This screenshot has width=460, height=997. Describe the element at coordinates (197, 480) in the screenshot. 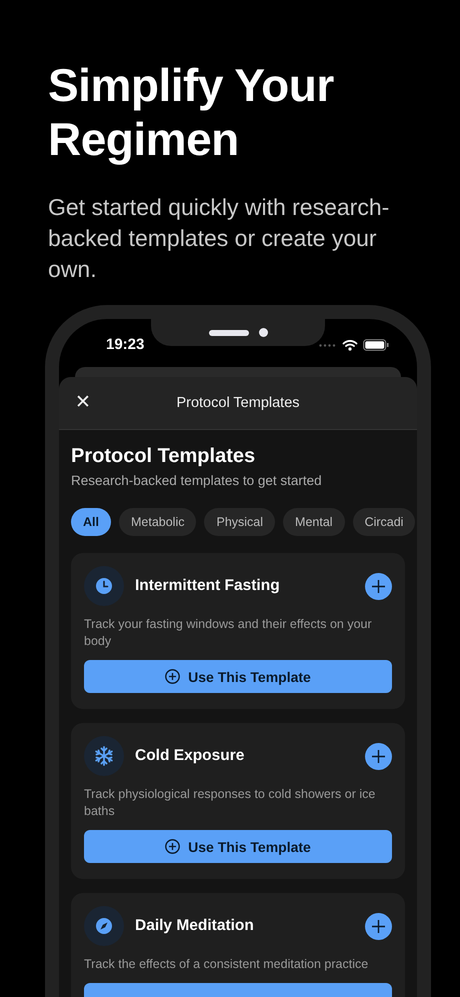

I see `page-subtitle: Research-backed templates to get started` at that location.